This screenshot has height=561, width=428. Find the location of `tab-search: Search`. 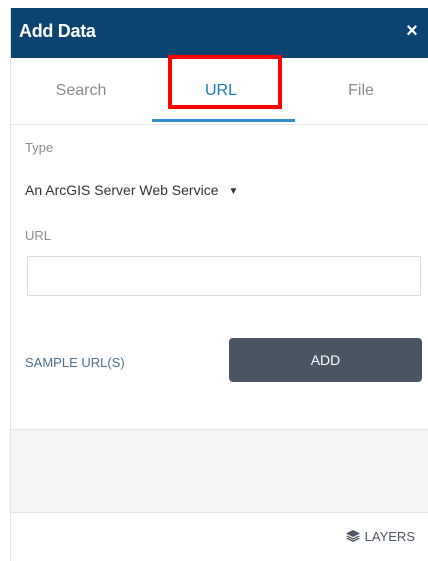

tab-search: Search is located at coordinates (81, 91).